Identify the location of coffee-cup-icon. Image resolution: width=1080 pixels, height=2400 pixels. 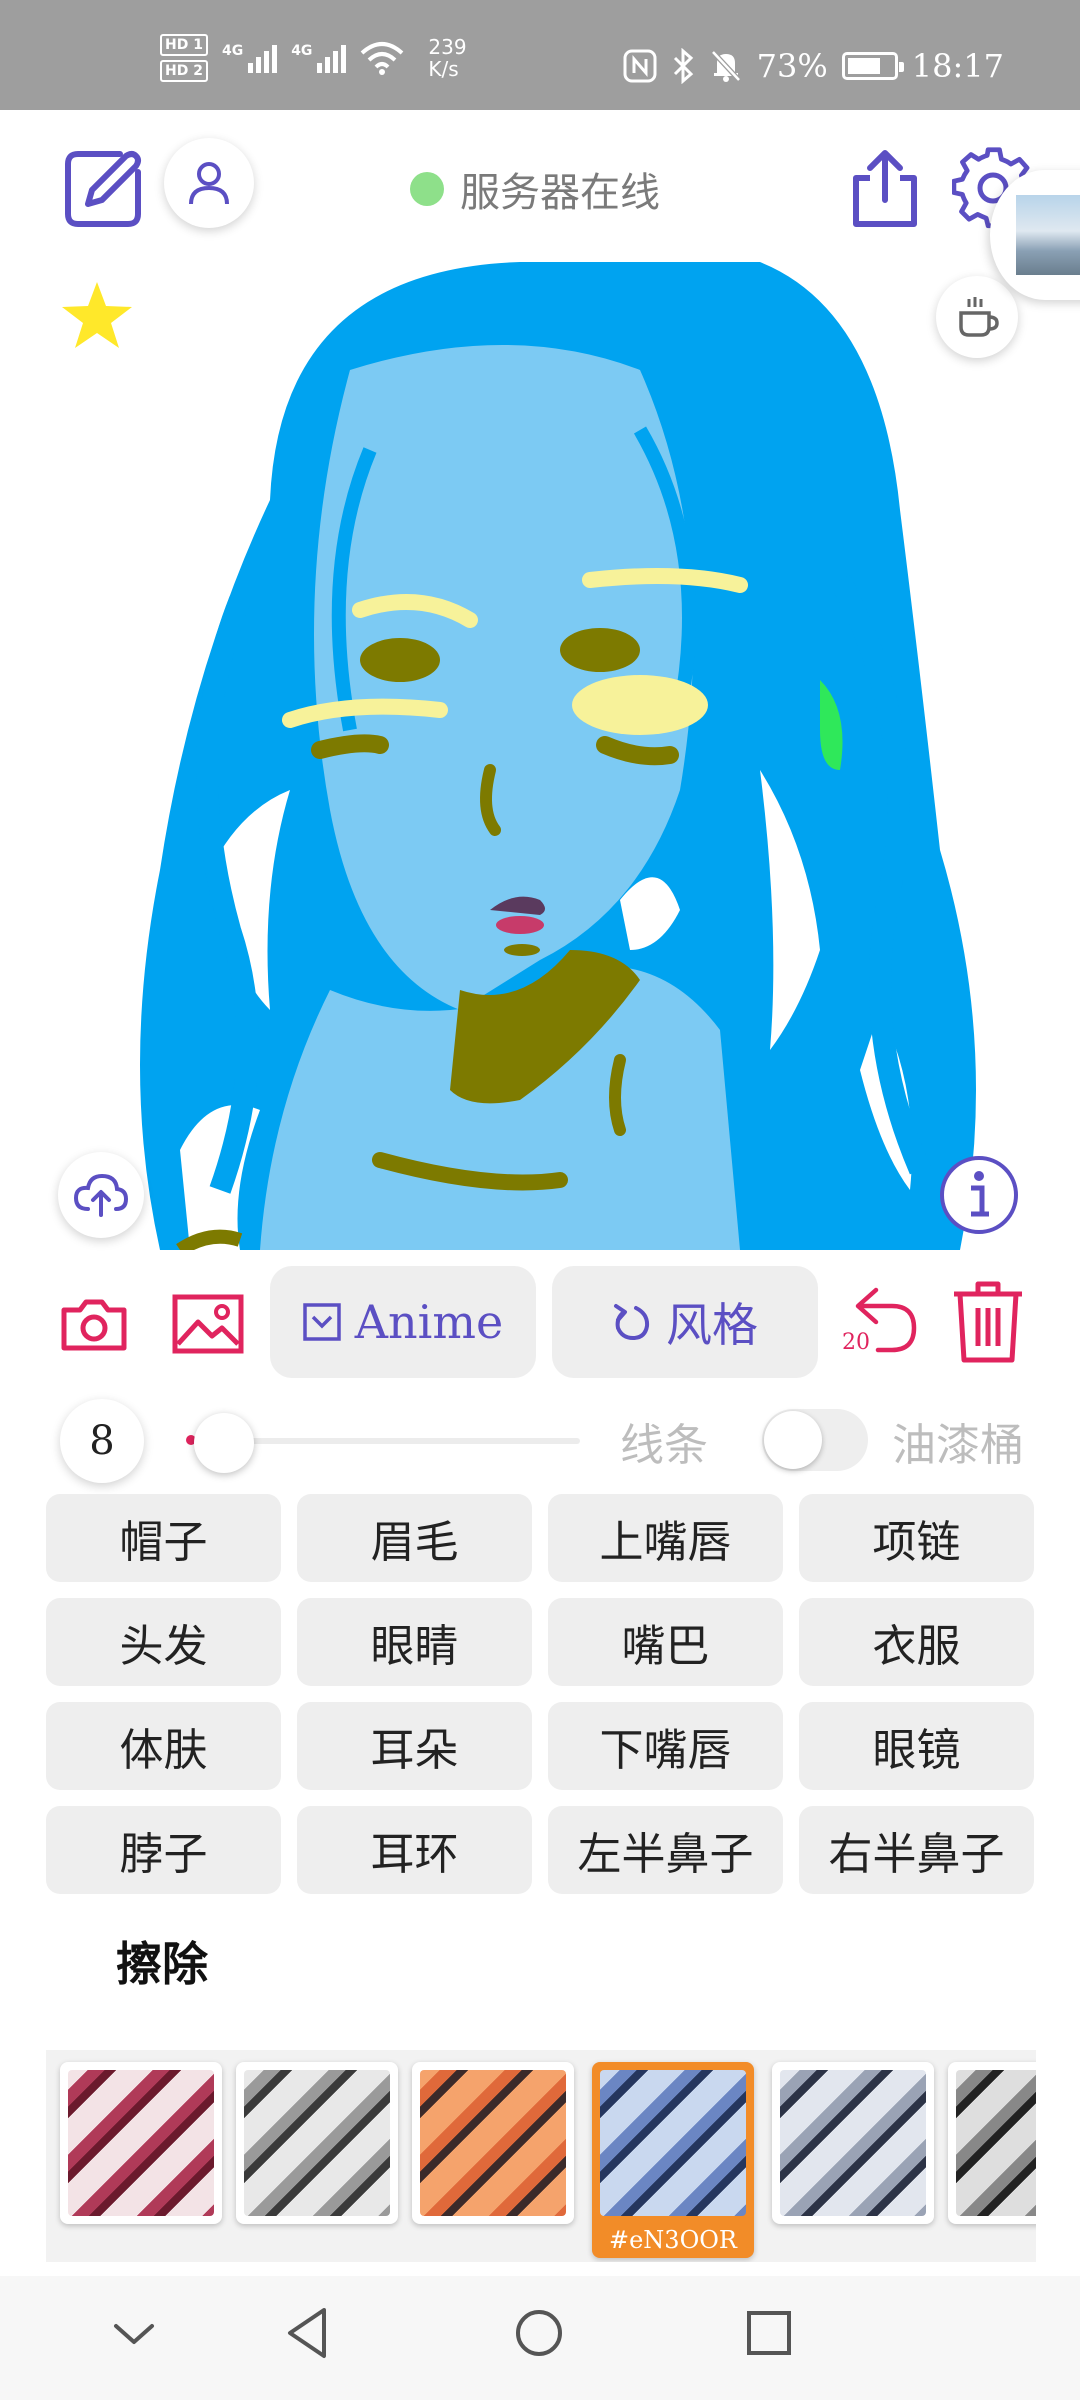
(979, 317).